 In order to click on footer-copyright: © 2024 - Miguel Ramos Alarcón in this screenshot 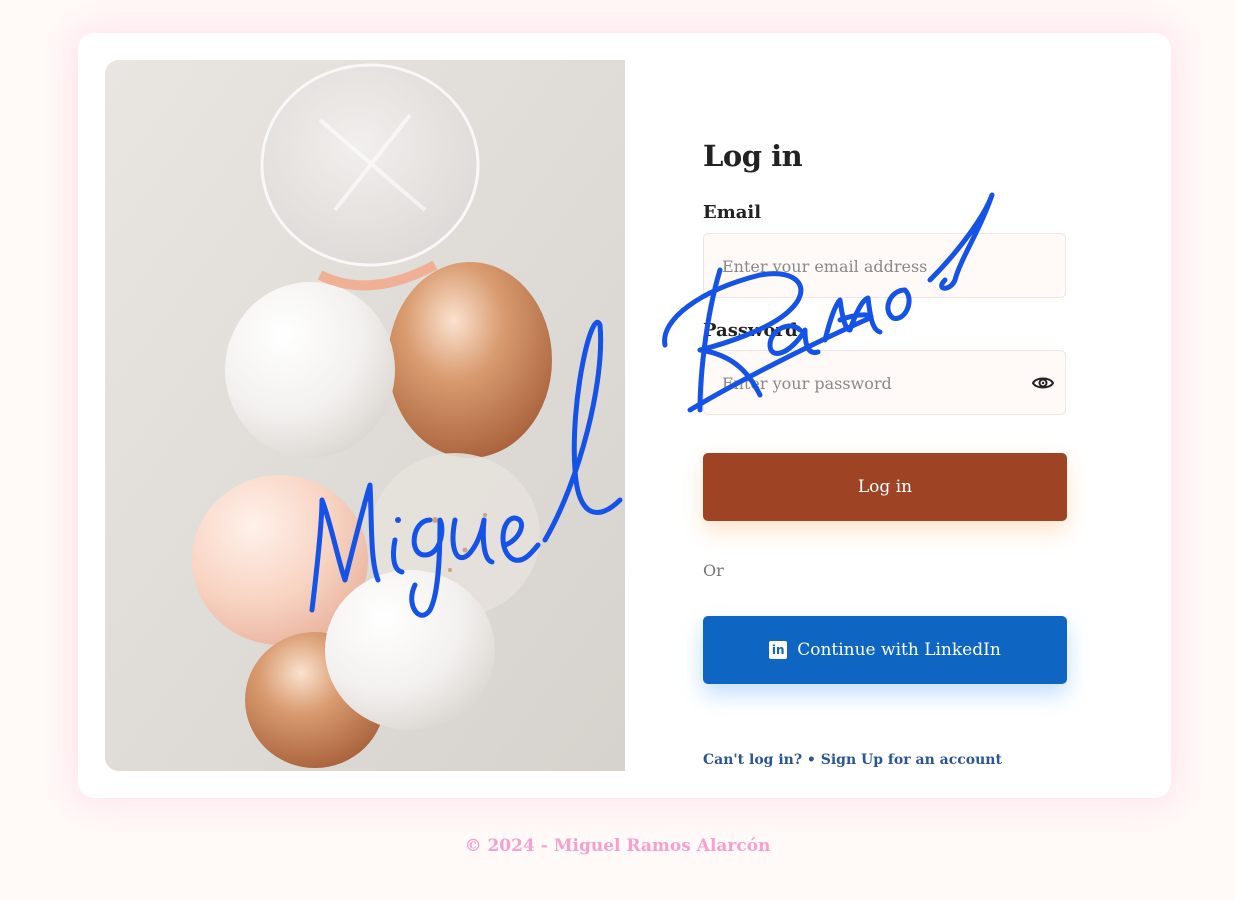, I will do `click(617, 846)`.